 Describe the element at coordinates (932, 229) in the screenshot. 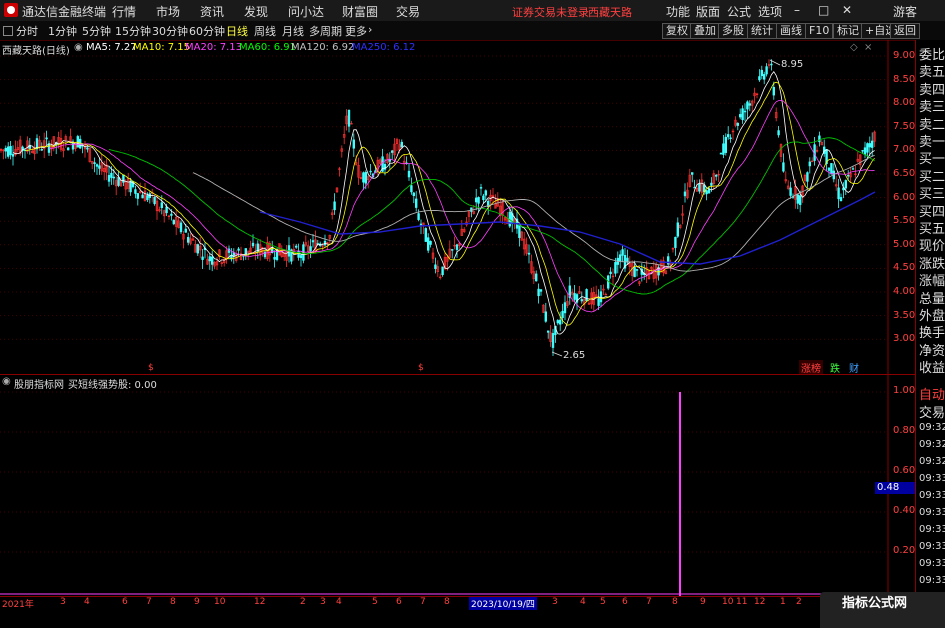

I see `quote-field-label: 买五` at that location.